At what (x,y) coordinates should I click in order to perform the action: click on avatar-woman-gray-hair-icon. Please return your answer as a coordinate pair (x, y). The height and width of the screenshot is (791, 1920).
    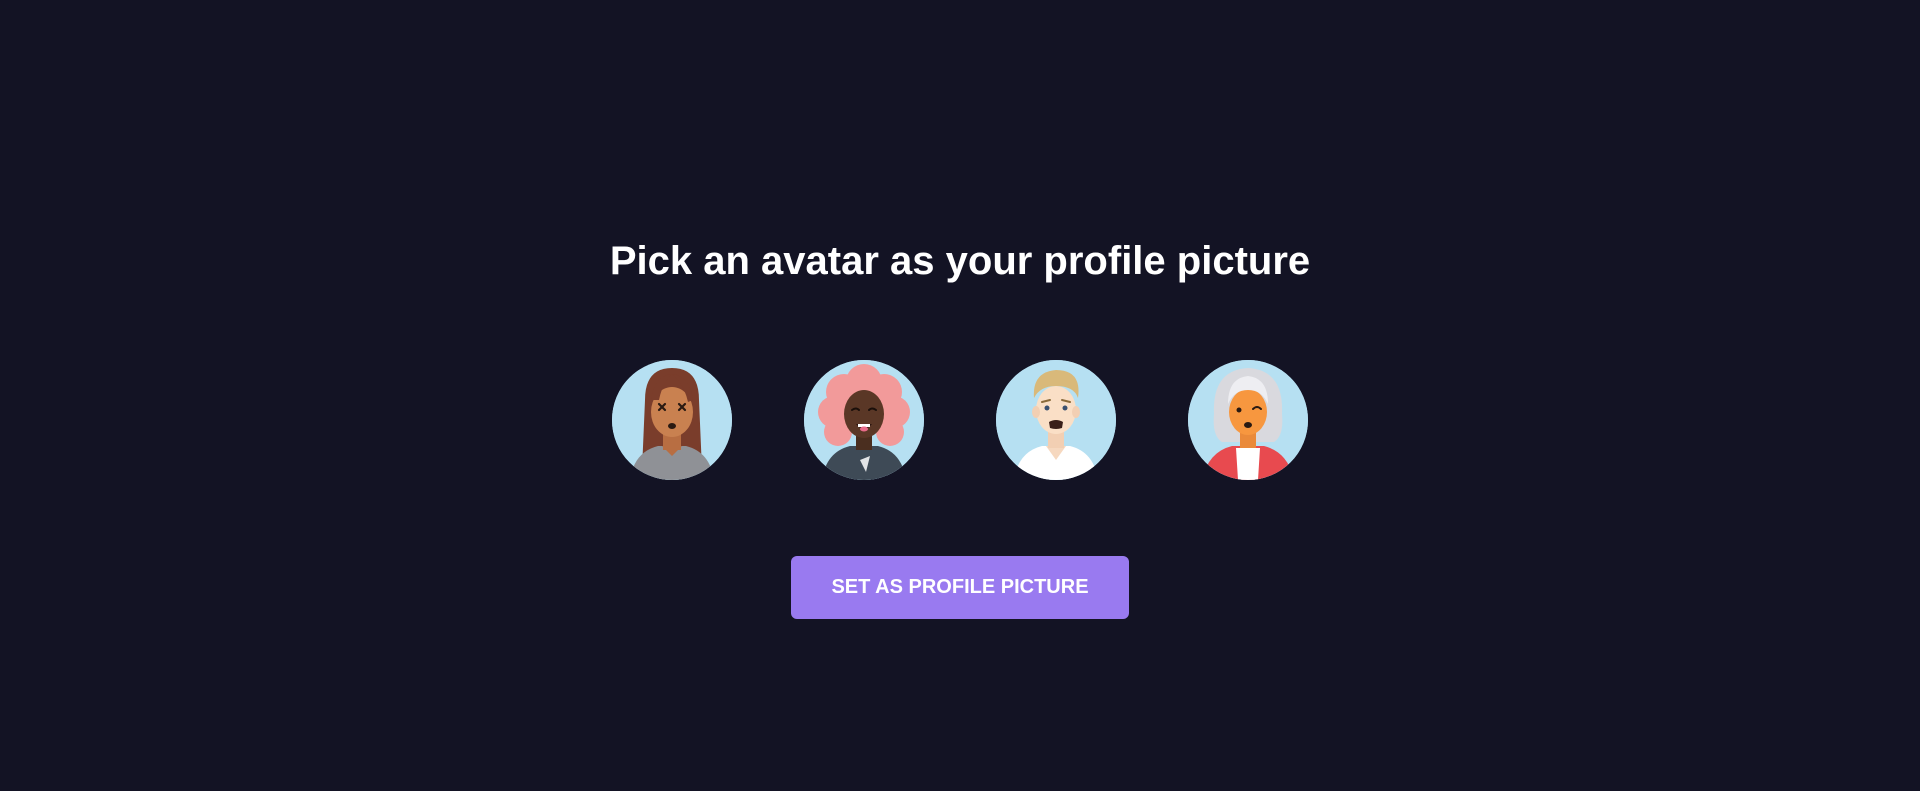
    Looking at the image, I should click on (1248, 420).